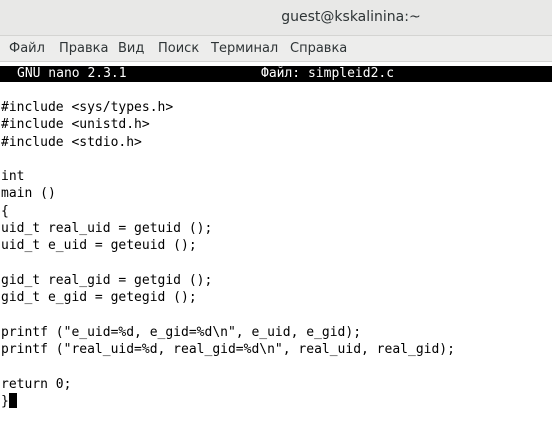 Image resolution: width=552 pixels, height=424 pixels. I want to click on menu-terminal: Терминал, so click(244, 48).